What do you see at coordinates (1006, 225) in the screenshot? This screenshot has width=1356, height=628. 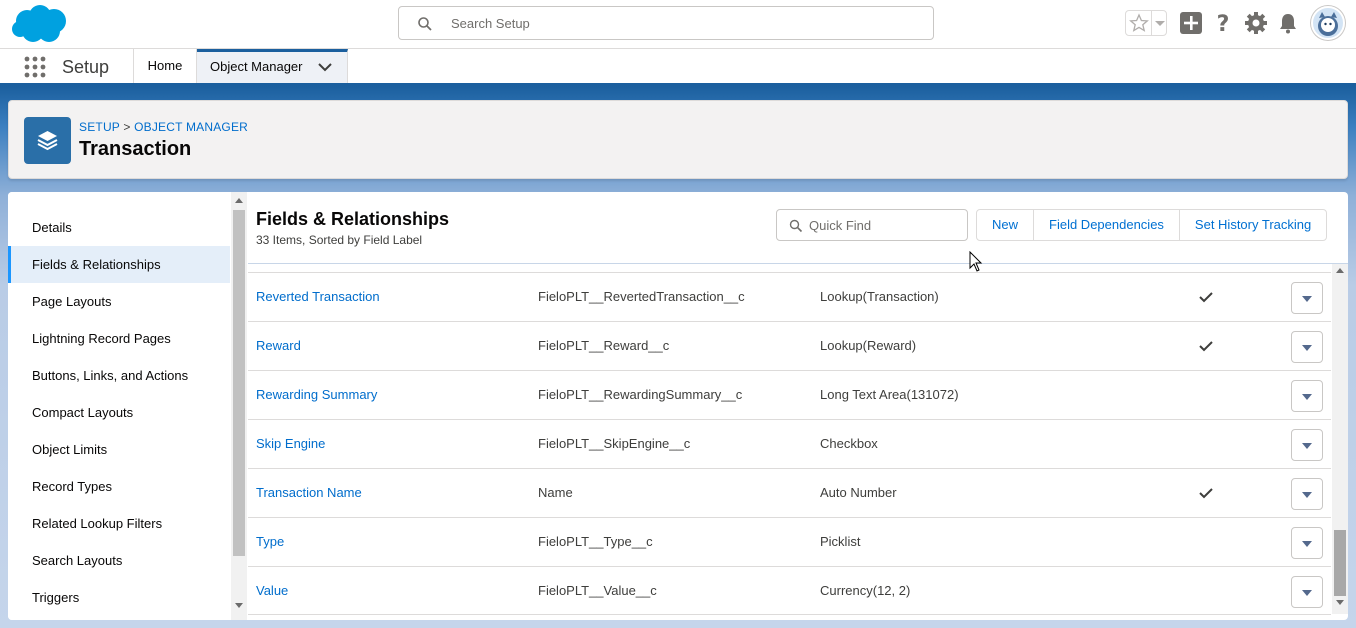 I see `new-button: New` at bounding box center [1006, 225].